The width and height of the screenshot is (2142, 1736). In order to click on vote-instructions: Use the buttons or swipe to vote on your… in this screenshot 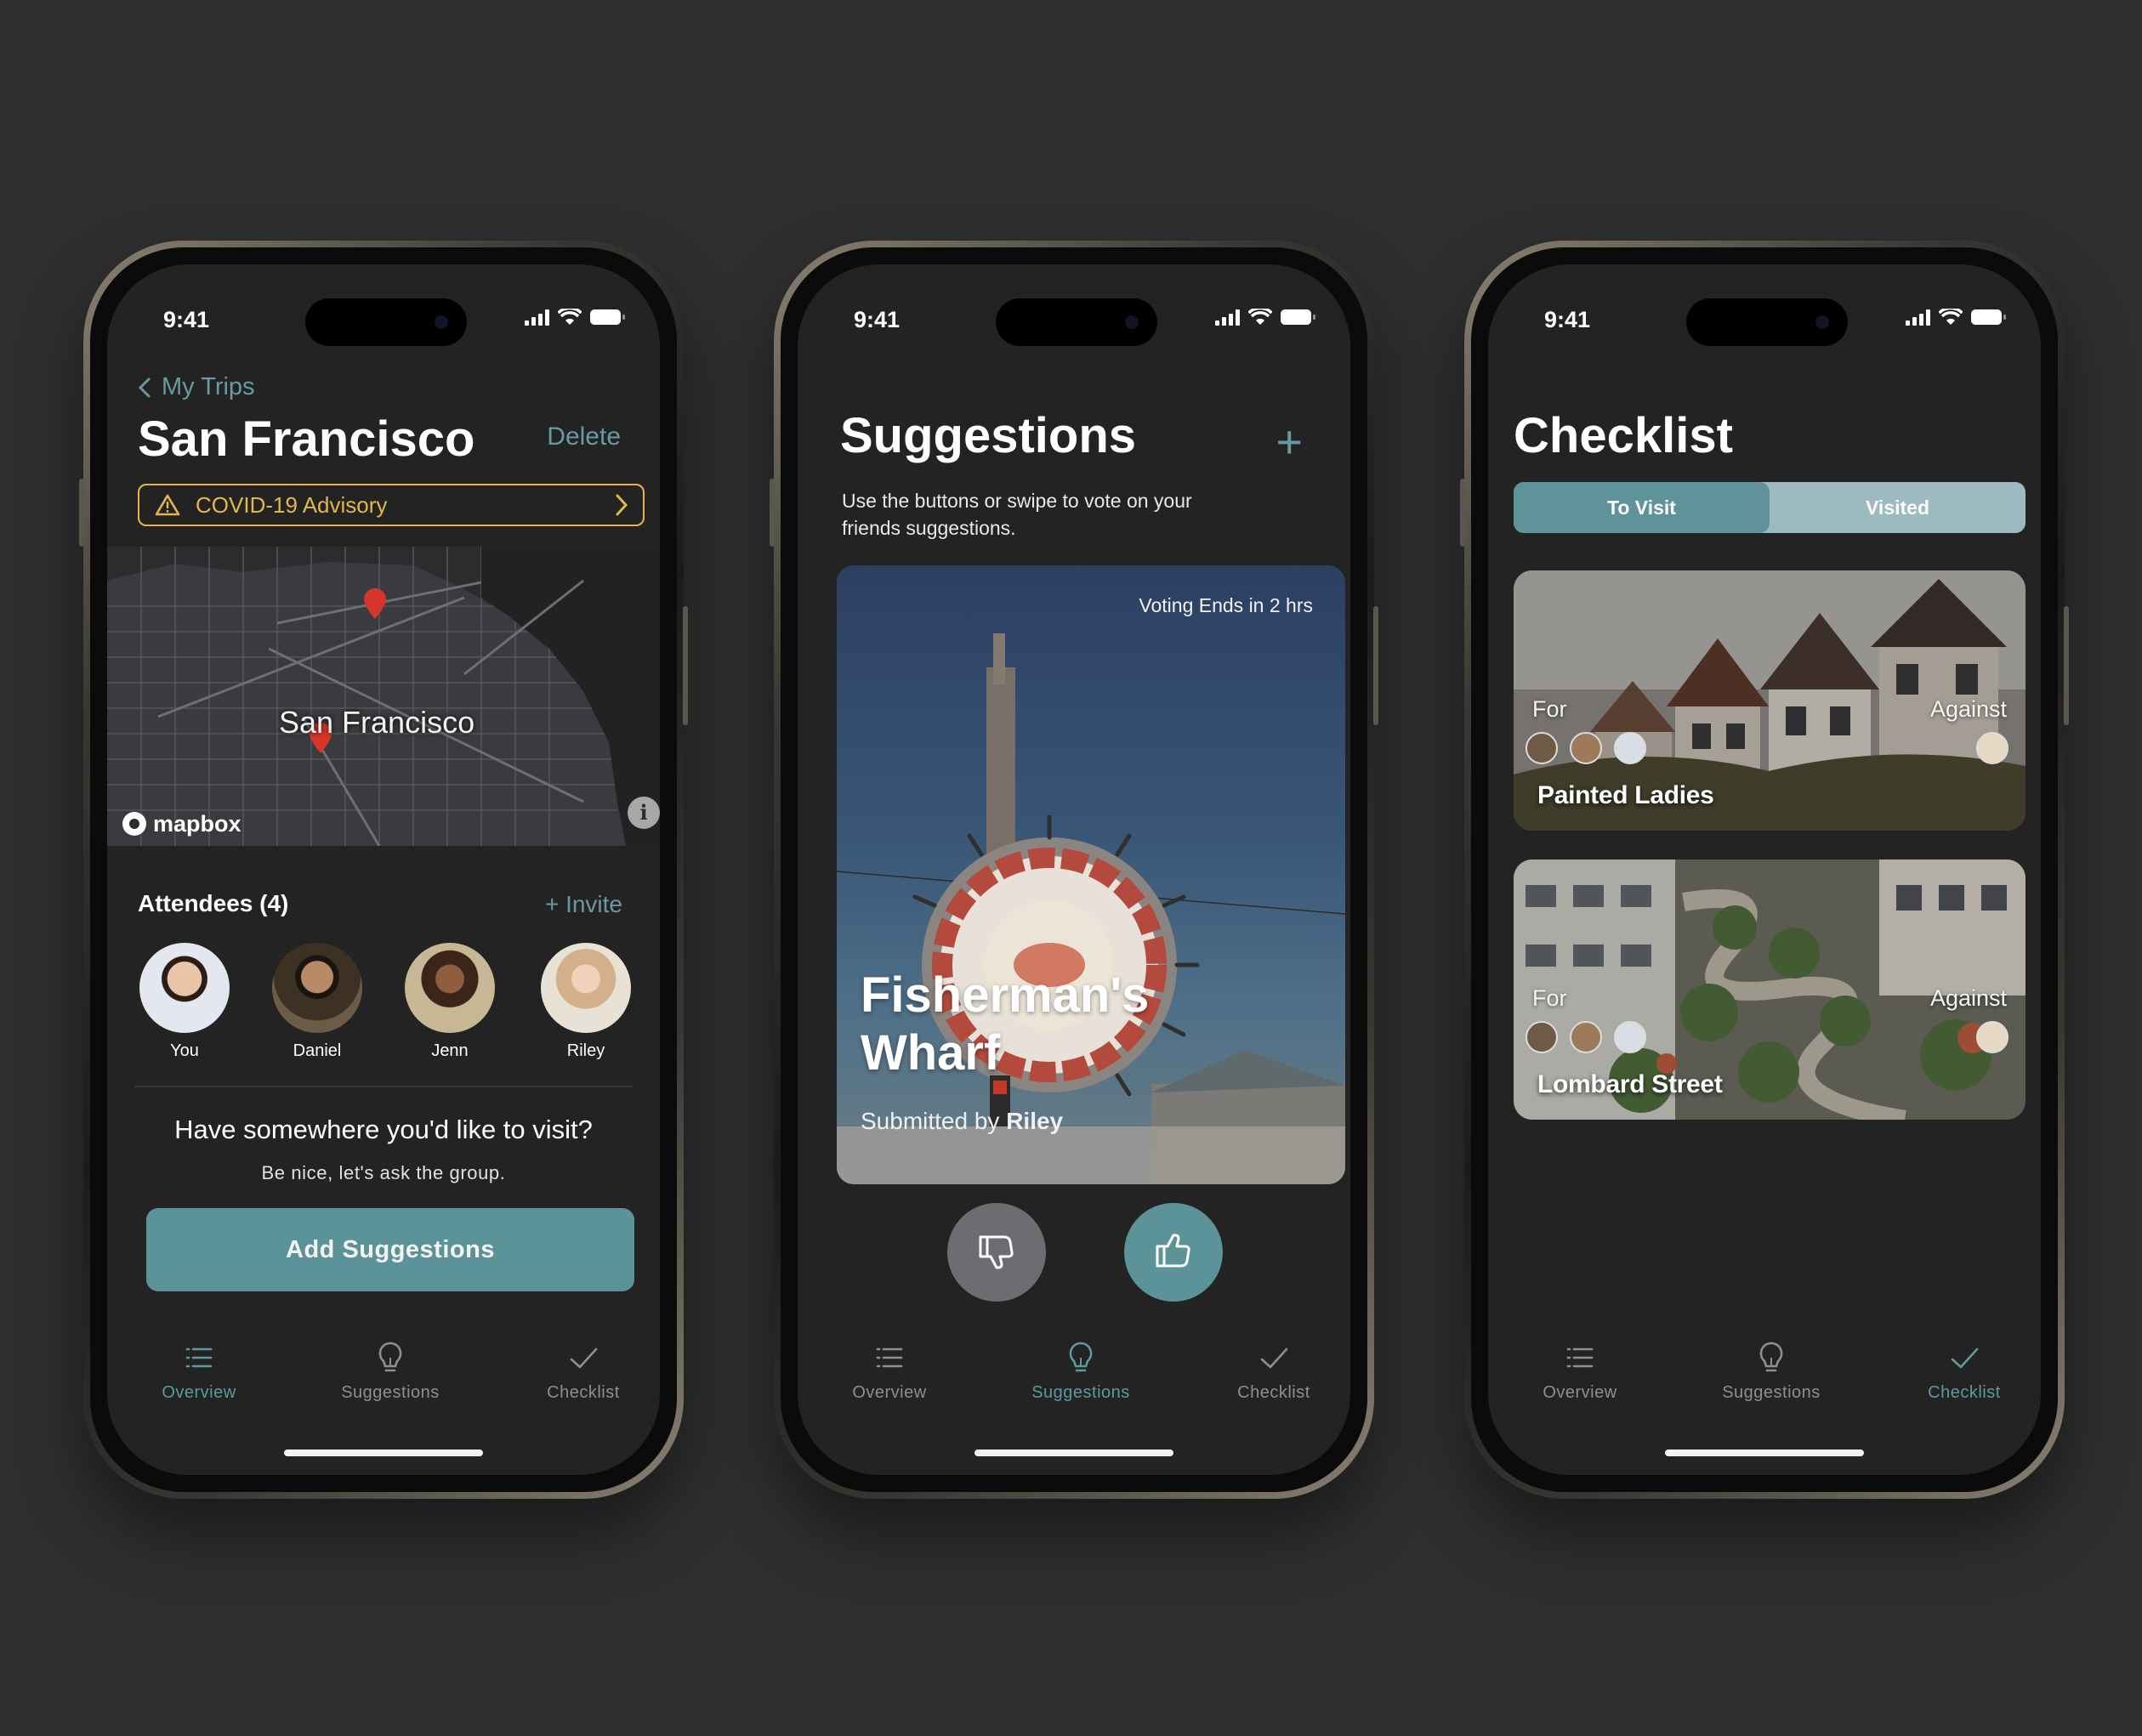, I will do `click(1017, 515)`.